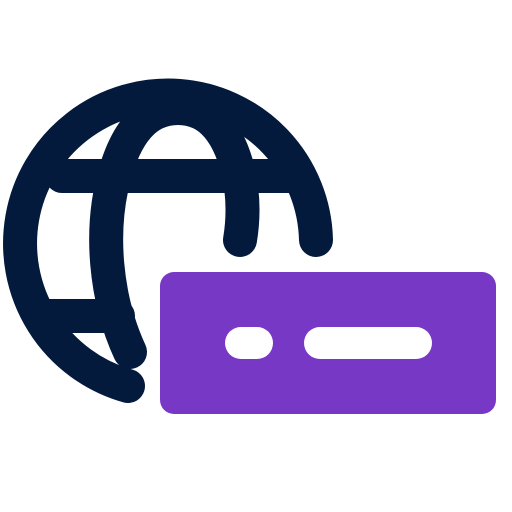  I want to click on badge-dash-mark, so click(368, 343).